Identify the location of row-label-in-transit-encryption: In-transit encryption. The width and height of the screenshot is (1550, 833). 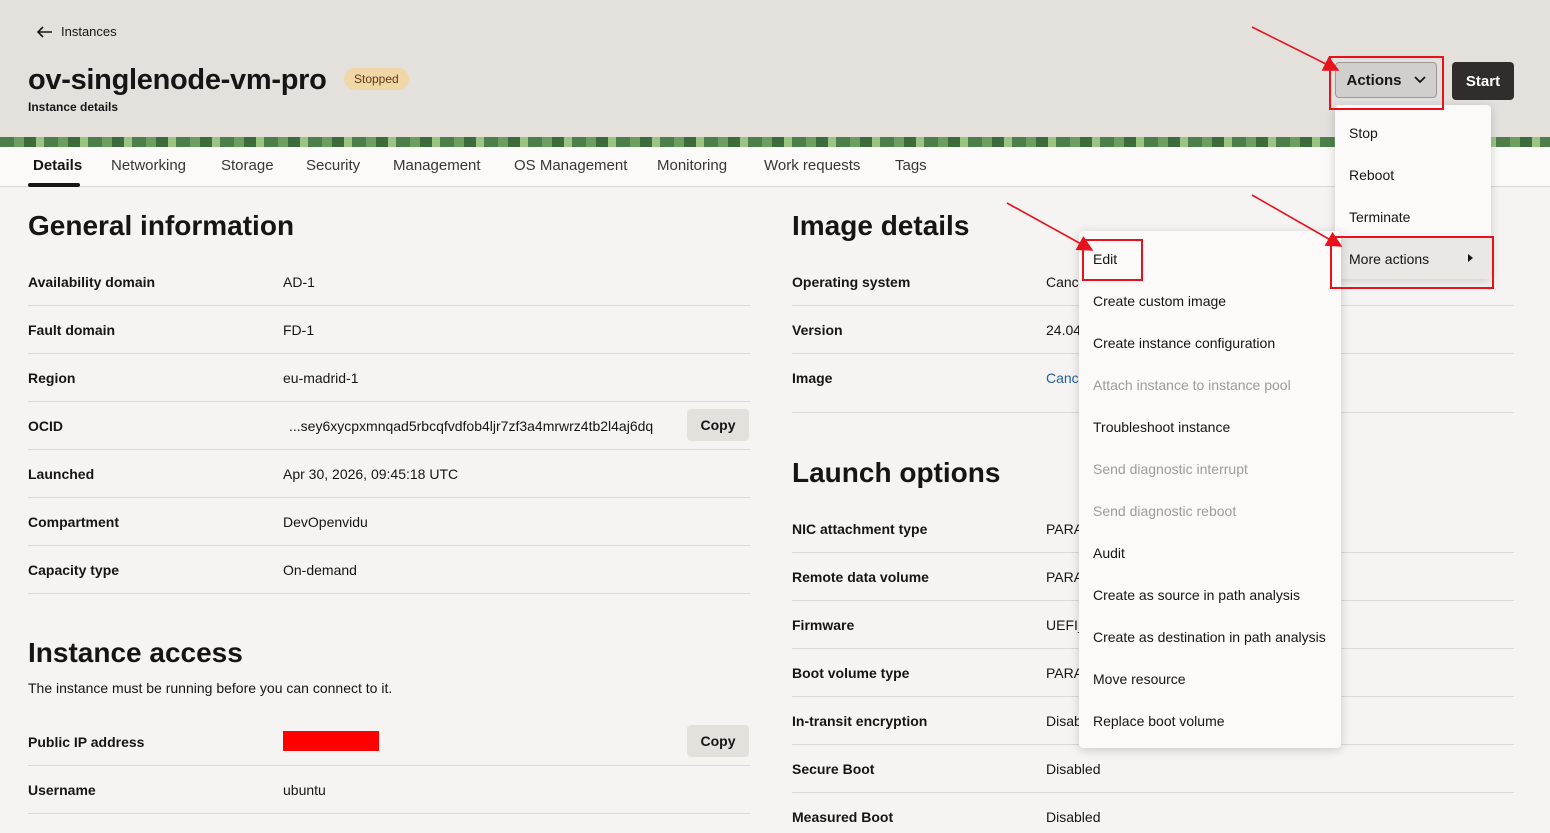
(860, 721).